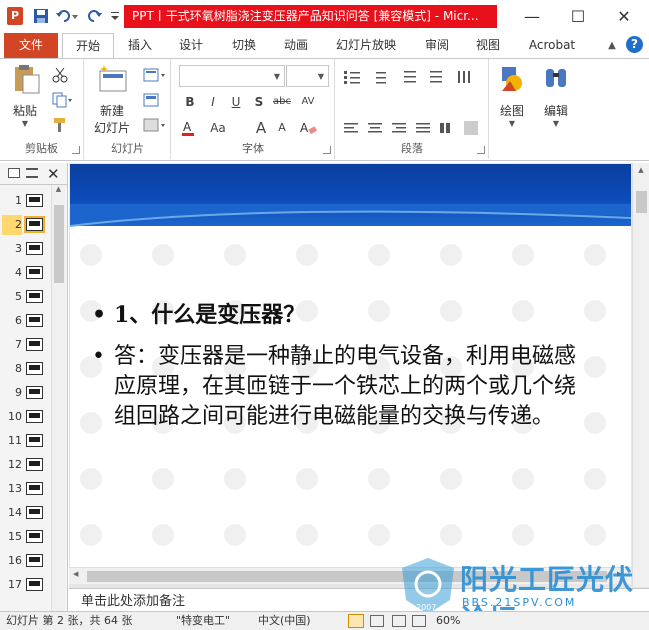 The width and height of the screenshot is (649, 630). I want to click on slide-thumbnail: 2, so click(26, 225).